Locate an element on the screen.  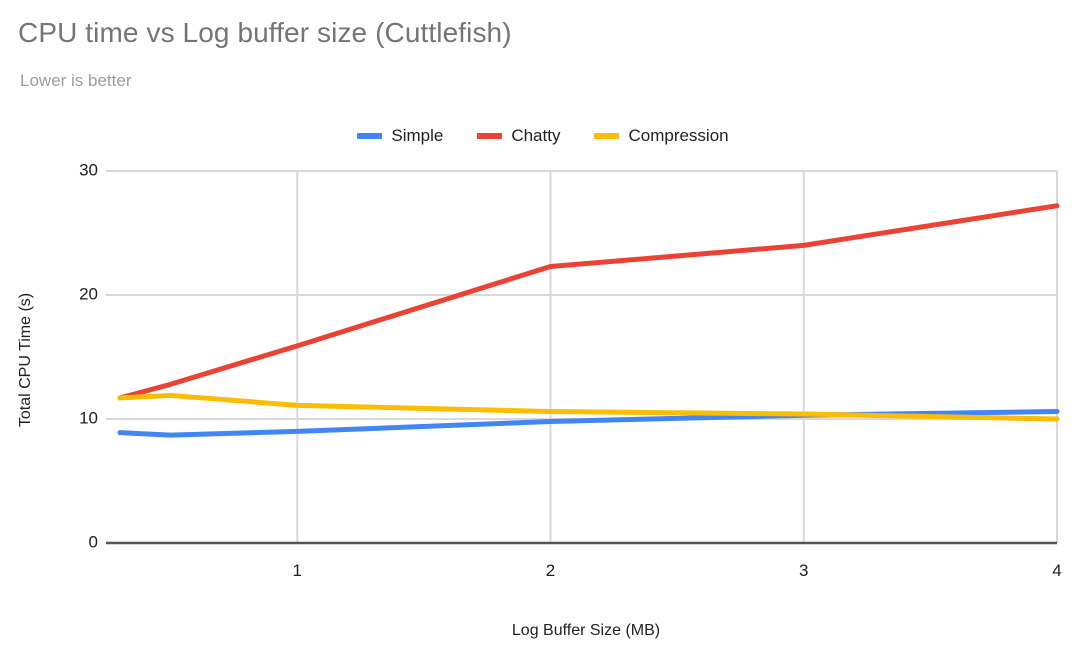
x-tick-label: 4 is located at coordinates (1056, 570).